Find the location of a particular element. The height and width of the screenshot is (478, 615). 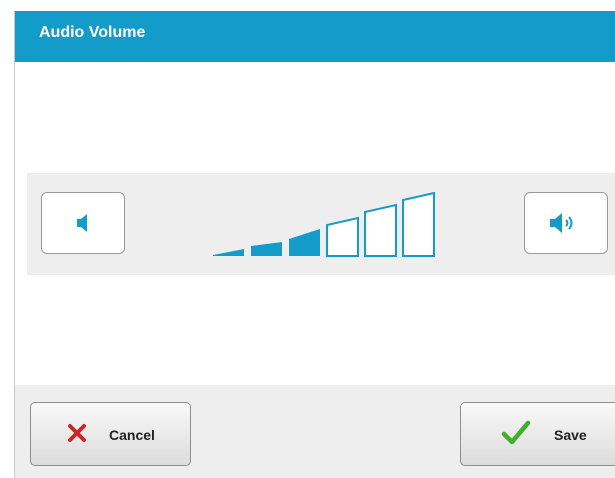

dialog-title: Audio Volume is located at coordinates (92, 32).